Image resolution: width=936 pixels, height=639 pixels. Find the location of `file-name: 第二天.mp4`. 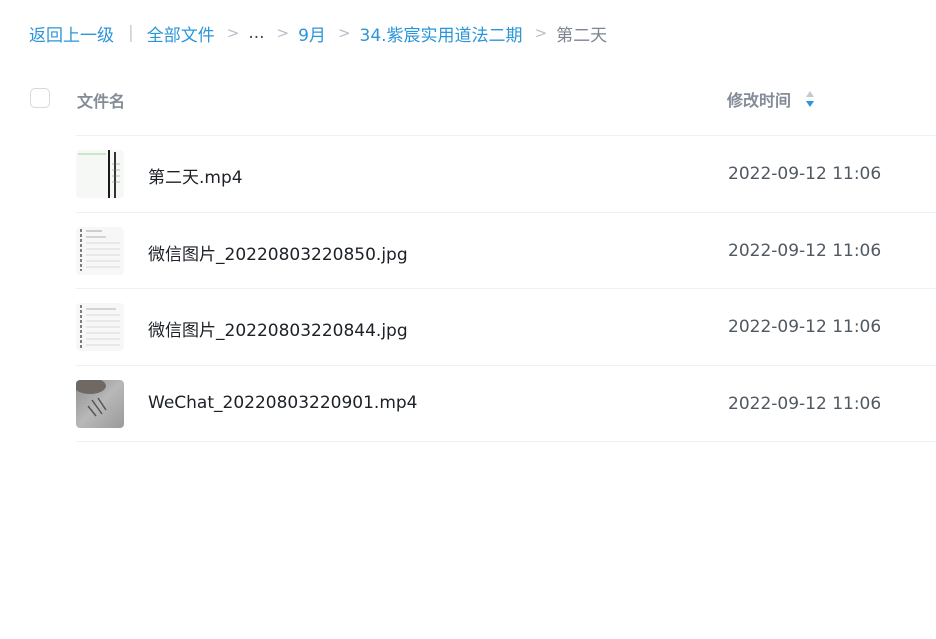

file-name: 第二天.mp4 is located at coordinates (195, 175).